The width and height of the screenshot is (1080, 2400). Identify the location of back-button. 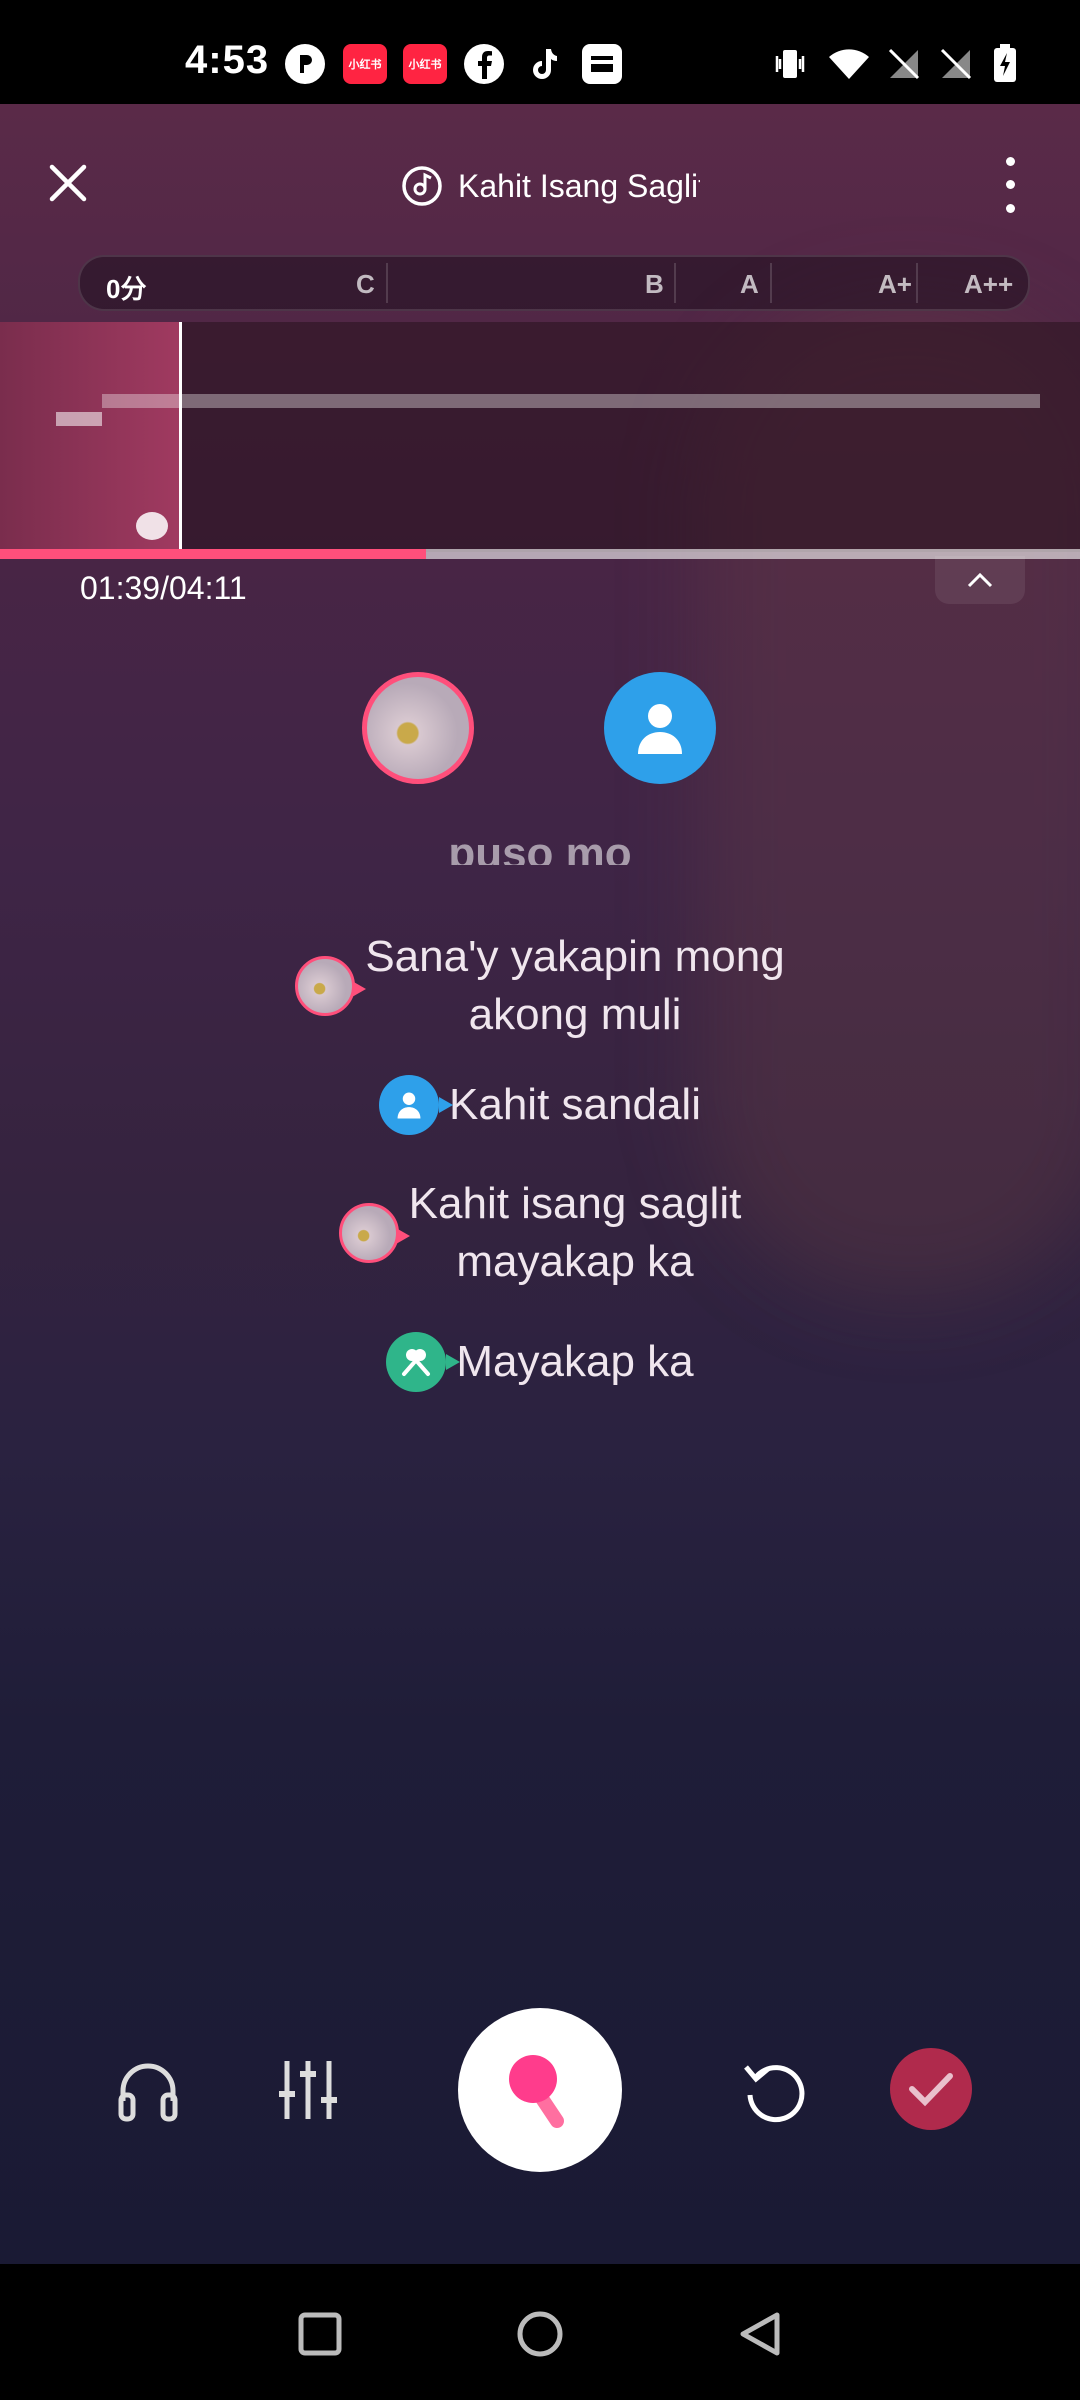
(760, 2334).